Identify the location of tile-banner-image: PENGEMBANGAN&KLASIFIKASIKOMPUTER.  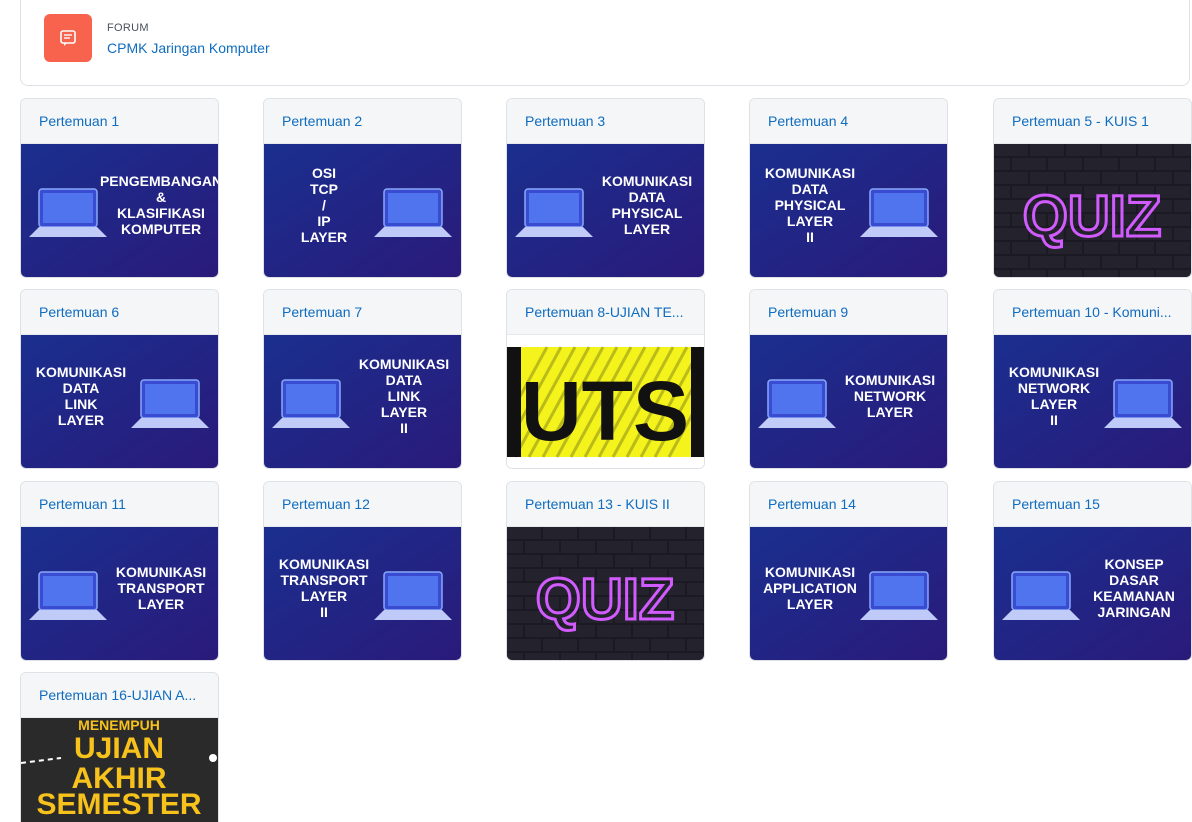
(119, 210).